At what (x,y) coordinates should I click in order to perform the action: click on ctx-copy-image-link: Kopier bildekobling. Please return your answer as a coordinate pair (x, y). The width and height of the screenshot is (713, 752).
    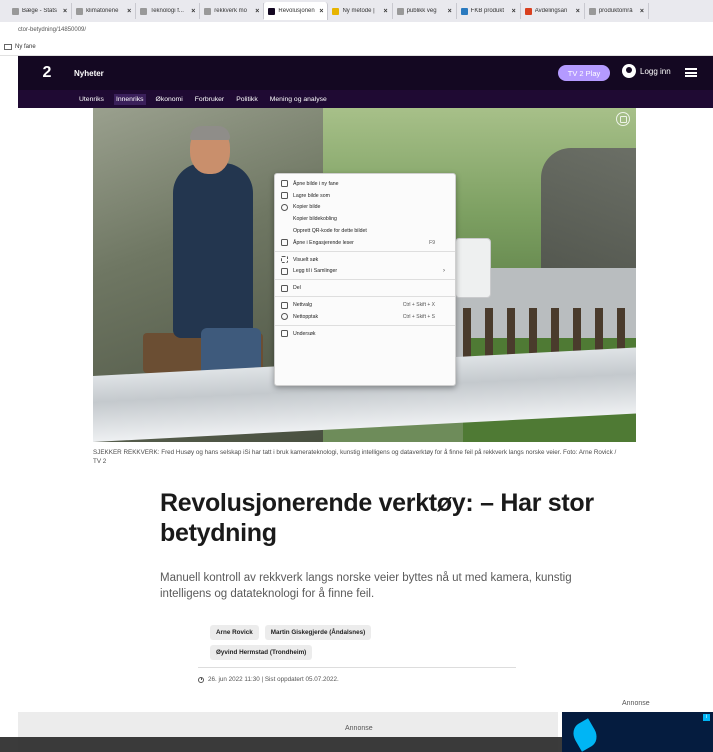
    Looking at the image, I should click on (365, 219).